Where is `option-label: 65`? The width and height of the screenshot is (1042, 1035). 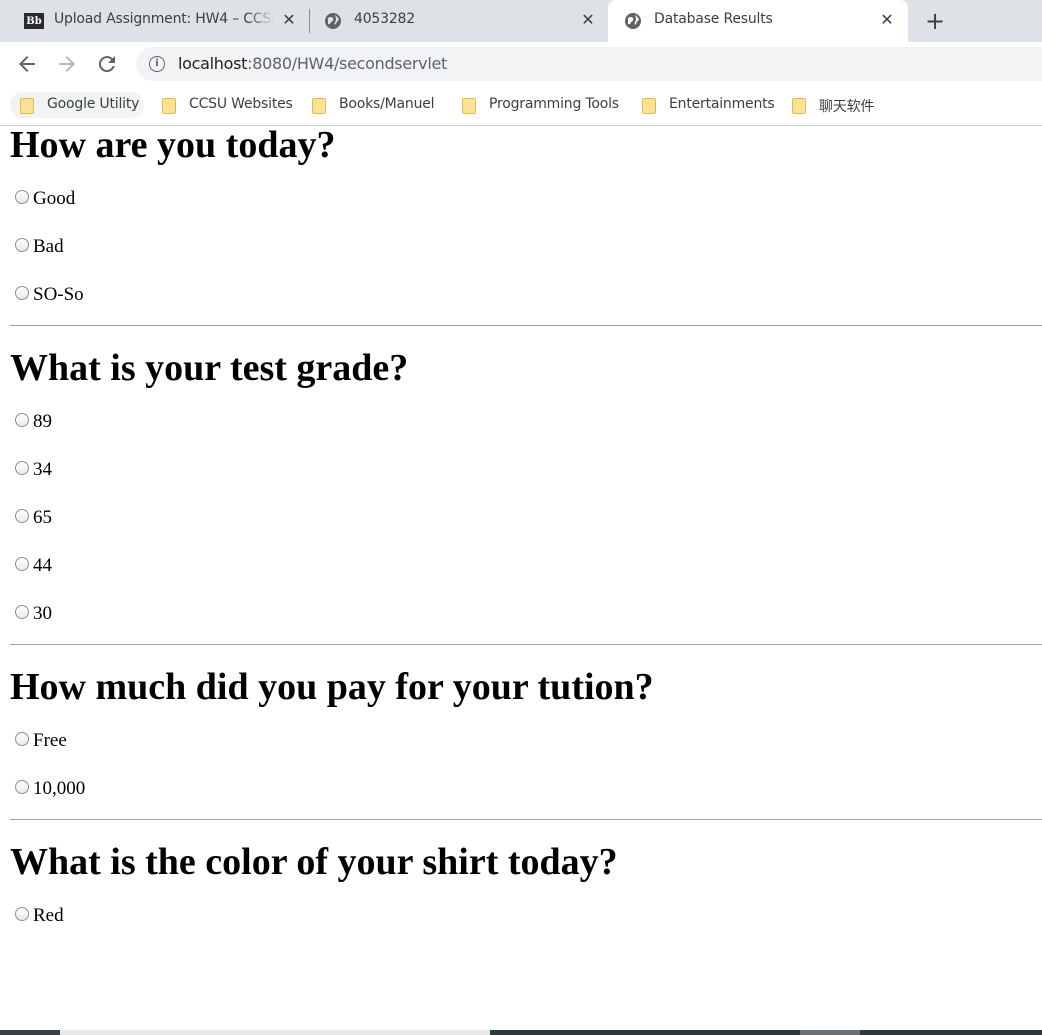 option-label: 65 is located at coordinates (42, 517).